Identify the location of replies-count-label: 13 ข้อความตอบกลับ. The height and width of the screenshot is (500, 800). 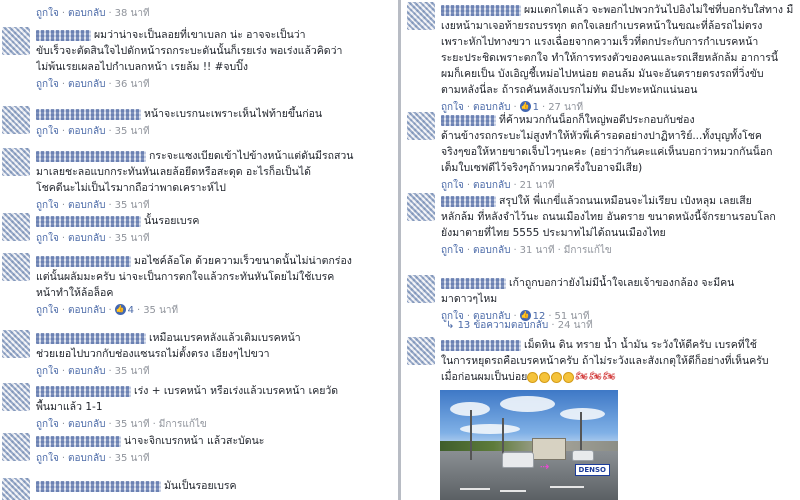
(503, 325).